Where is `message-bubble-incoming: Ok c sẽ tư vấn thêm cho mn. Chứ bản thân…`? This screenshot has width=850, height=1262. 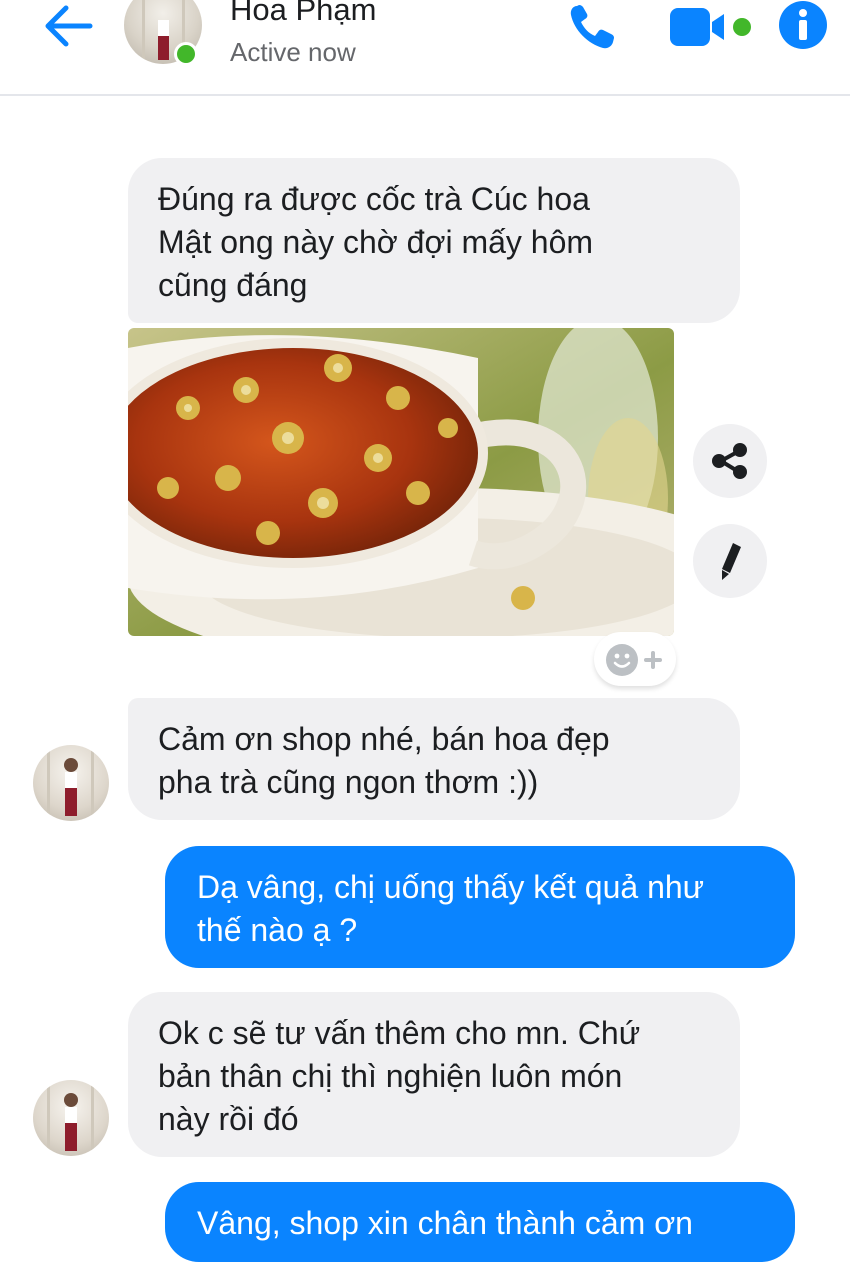 message-bubble-incoming: Ok c sẽ tư vấn thêm cho mn. Chứ bản thân… is located at coordinates (434, 1074).